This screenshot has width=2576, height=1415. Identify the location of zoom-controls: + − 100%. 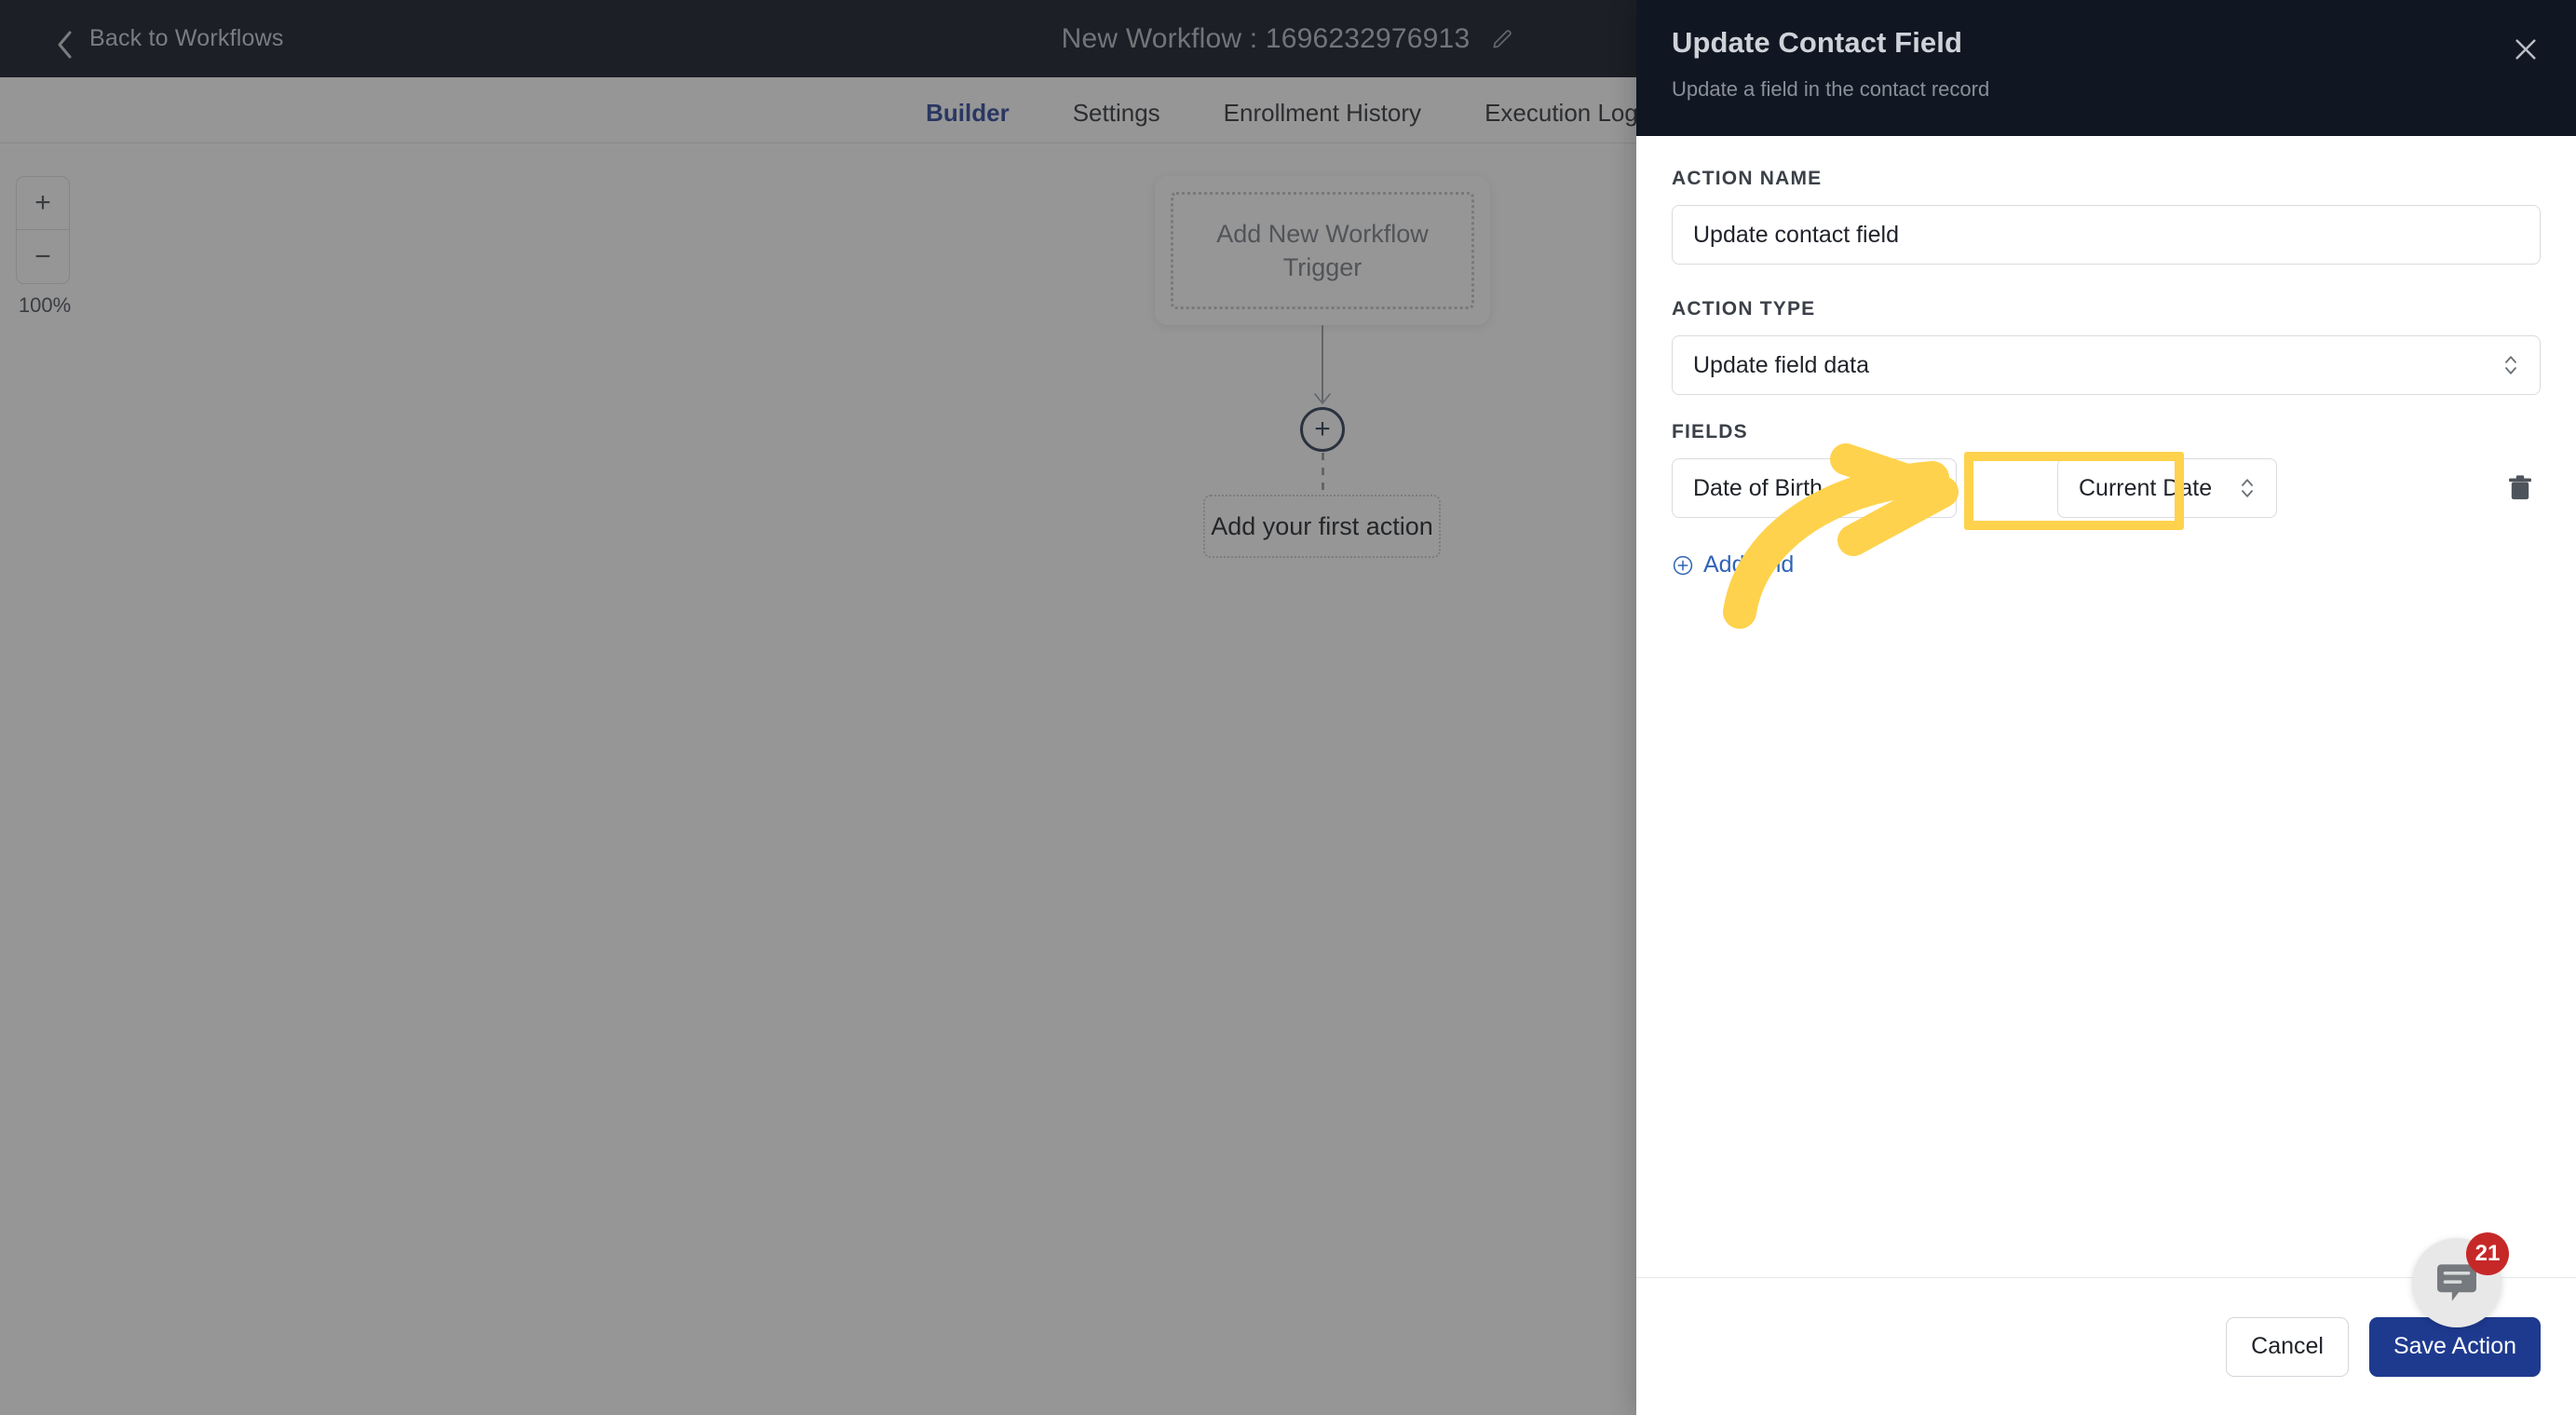
(45, 247).